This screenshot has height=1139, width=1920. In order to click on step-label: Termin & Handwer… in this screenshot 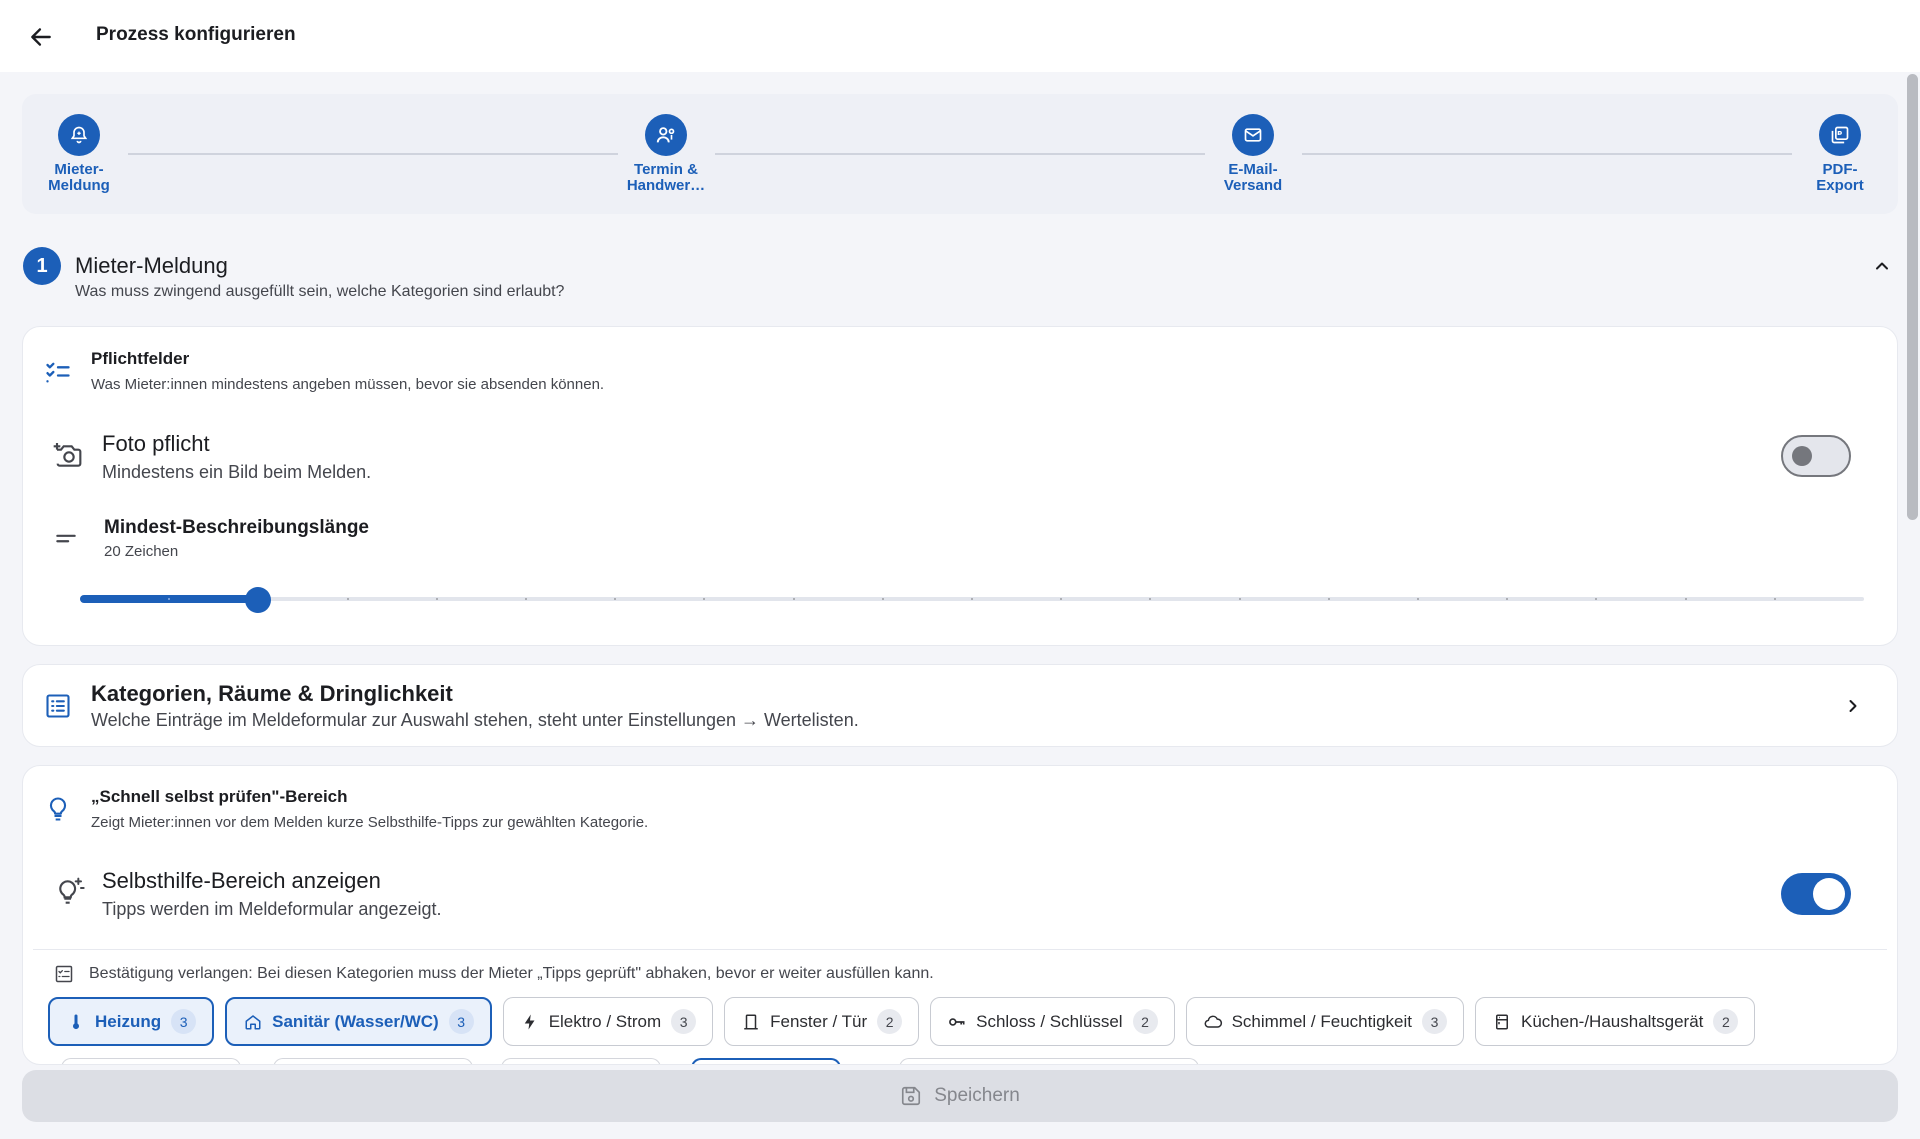, I will do `click(666, 177)`.